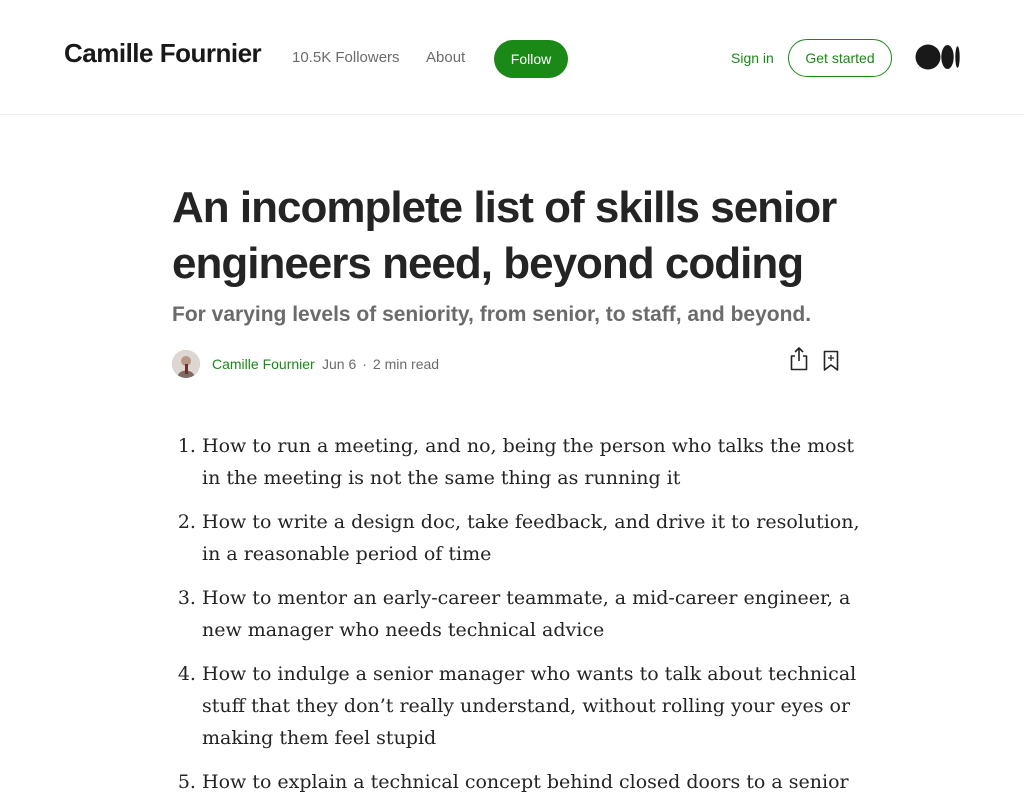 This screenshot has width=1024, height=810. I want to click on sign-in-link: Sign in, so click(752, 58).